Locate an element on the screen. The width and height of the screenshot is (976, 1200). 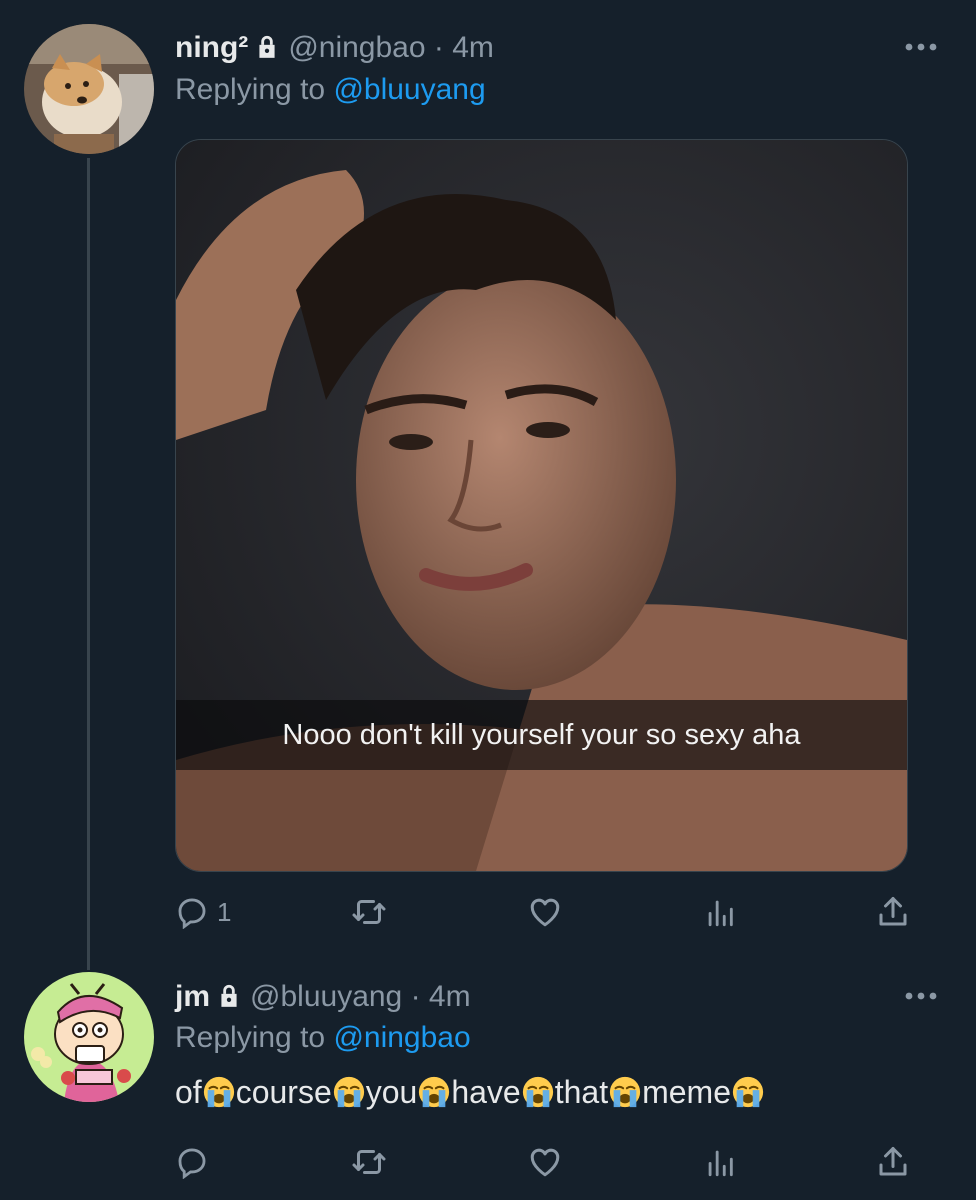
reply-mention-link: @ningbao is located at coordinates (401, 1037).